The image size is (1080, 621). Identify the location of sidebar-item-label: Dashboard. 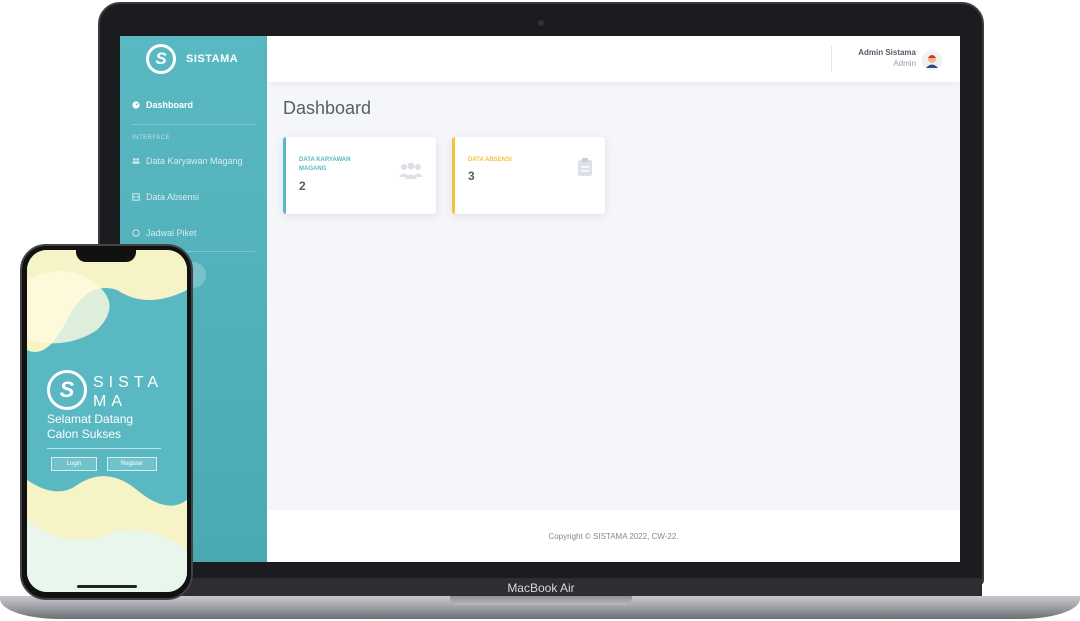
(170, 105).